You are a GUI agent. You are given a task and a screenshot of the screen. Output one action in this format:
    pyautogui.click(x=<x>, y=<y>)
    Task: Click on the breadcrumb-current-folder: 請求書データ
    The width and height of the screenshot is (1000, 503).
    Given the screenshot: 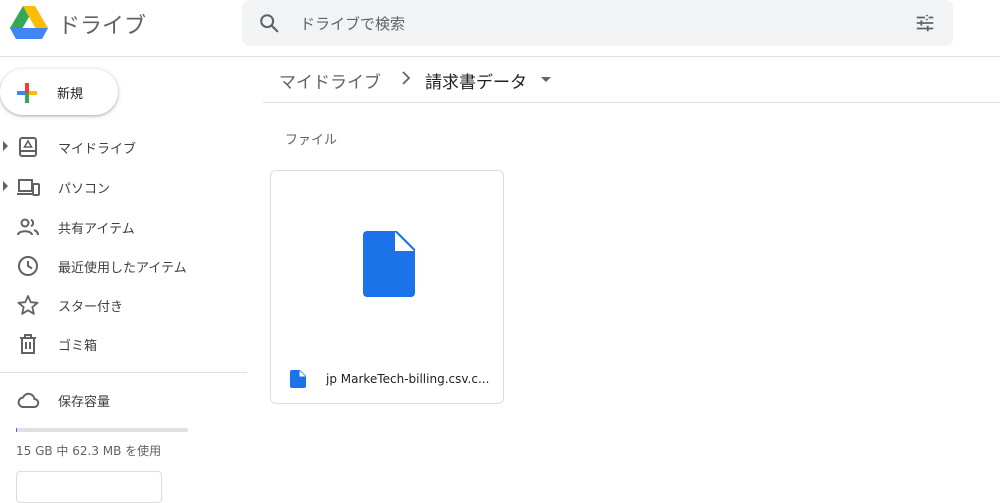 What is the action you would take?
    pyautogui.click(x=476, y=80)
    